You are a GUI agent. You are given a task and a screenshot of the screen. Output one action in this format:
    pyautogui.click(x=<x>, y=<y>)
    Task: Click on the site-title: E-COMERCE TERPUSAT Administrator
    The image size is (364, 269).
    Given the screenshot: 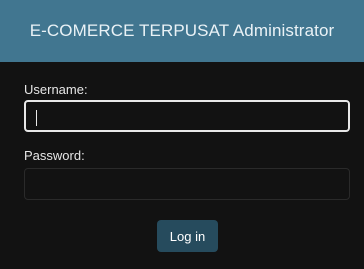 What is the action you would take?
    pyautogui.click(x=182, y=30)
    